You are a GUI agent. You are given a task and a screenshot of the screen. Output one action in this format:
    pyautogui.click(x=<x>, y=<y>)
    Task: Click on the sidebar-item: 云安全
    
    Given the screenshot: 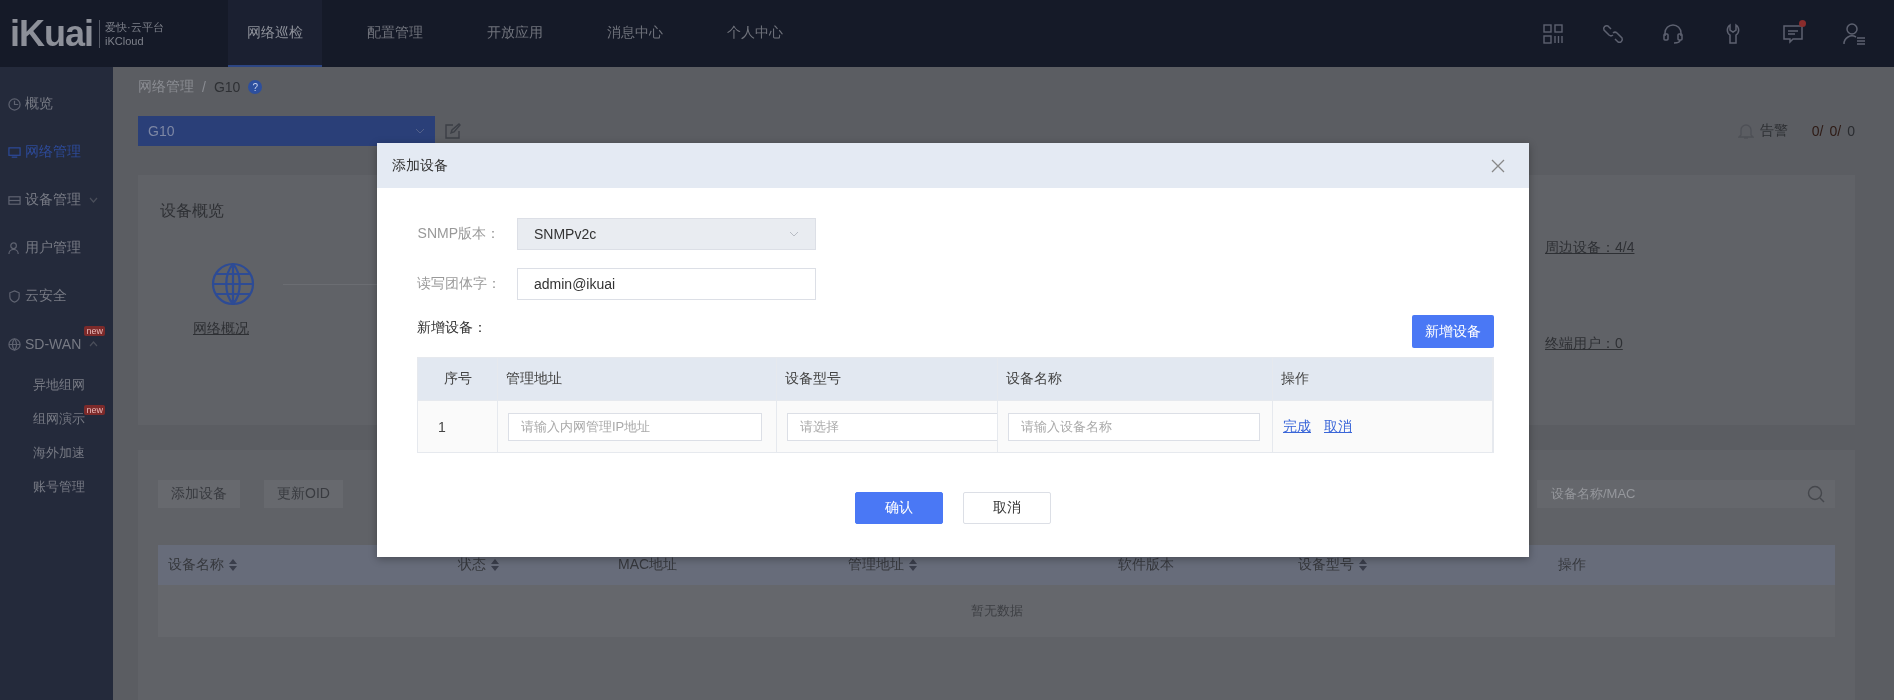 What is the action you would take?
    pyautogui.click(x=56, y=296)
    